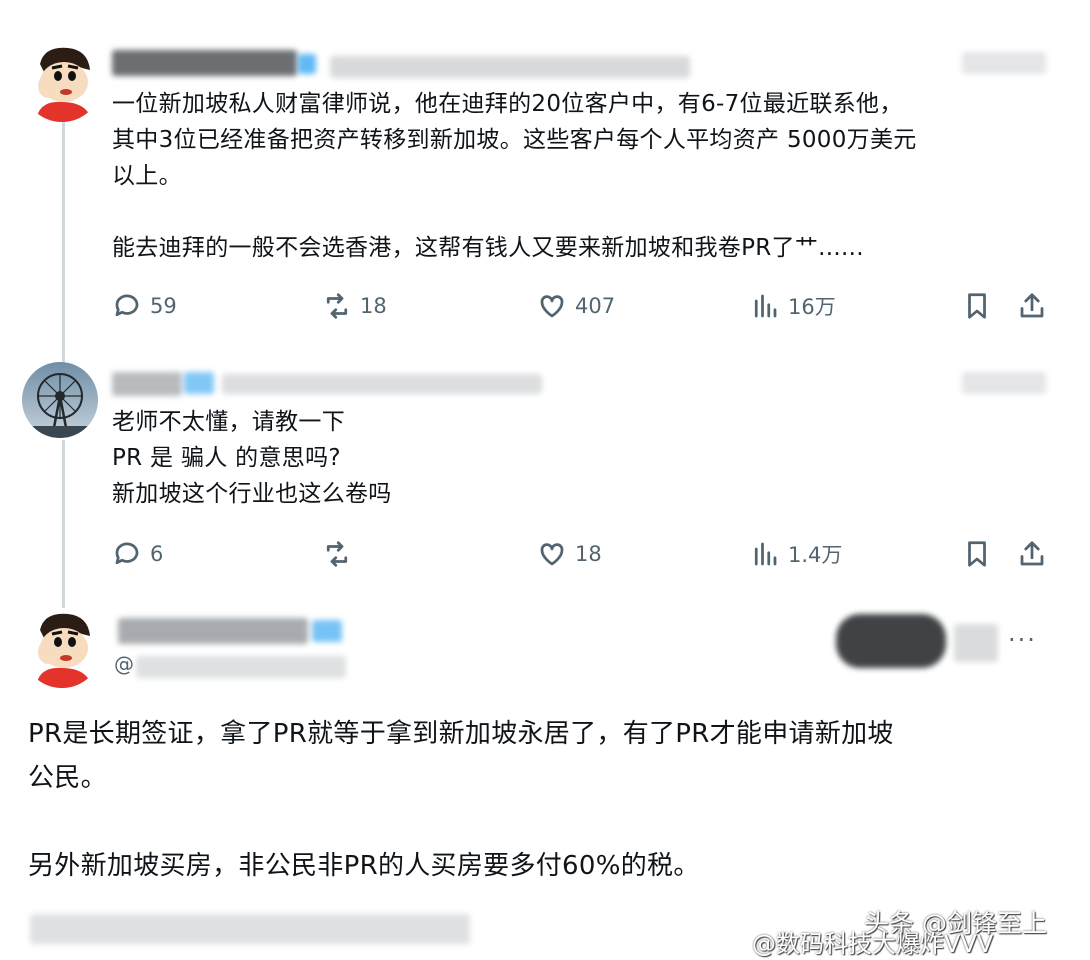 The height and width of the screenshot is (960, 1090). Describe the element at coordinates (144, 306) in the screenshot. I see `reply-button: 59` at that location.